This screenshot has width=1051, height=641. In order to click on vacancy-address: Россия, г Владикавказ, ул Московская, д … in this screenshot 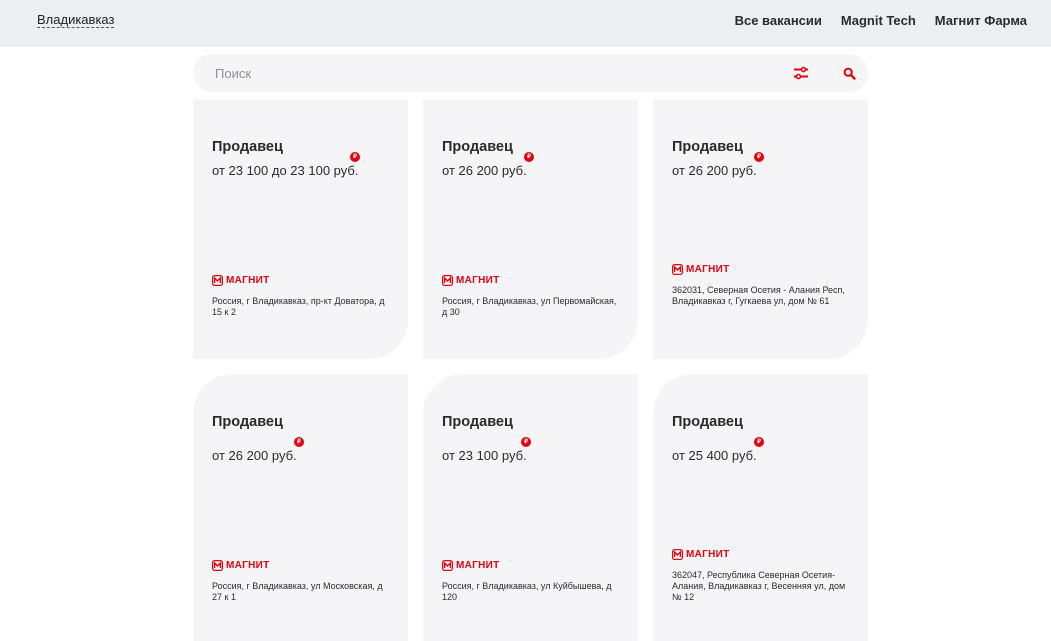, I will do `click(297, 591)`.